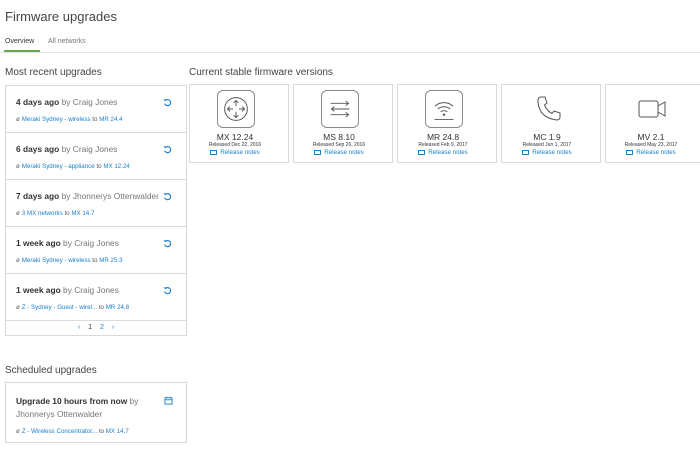 The image size is (700, 450). Describe the element at coordinates (22, 51) in the screenshot. I see `active-tab-indicator` at that location.